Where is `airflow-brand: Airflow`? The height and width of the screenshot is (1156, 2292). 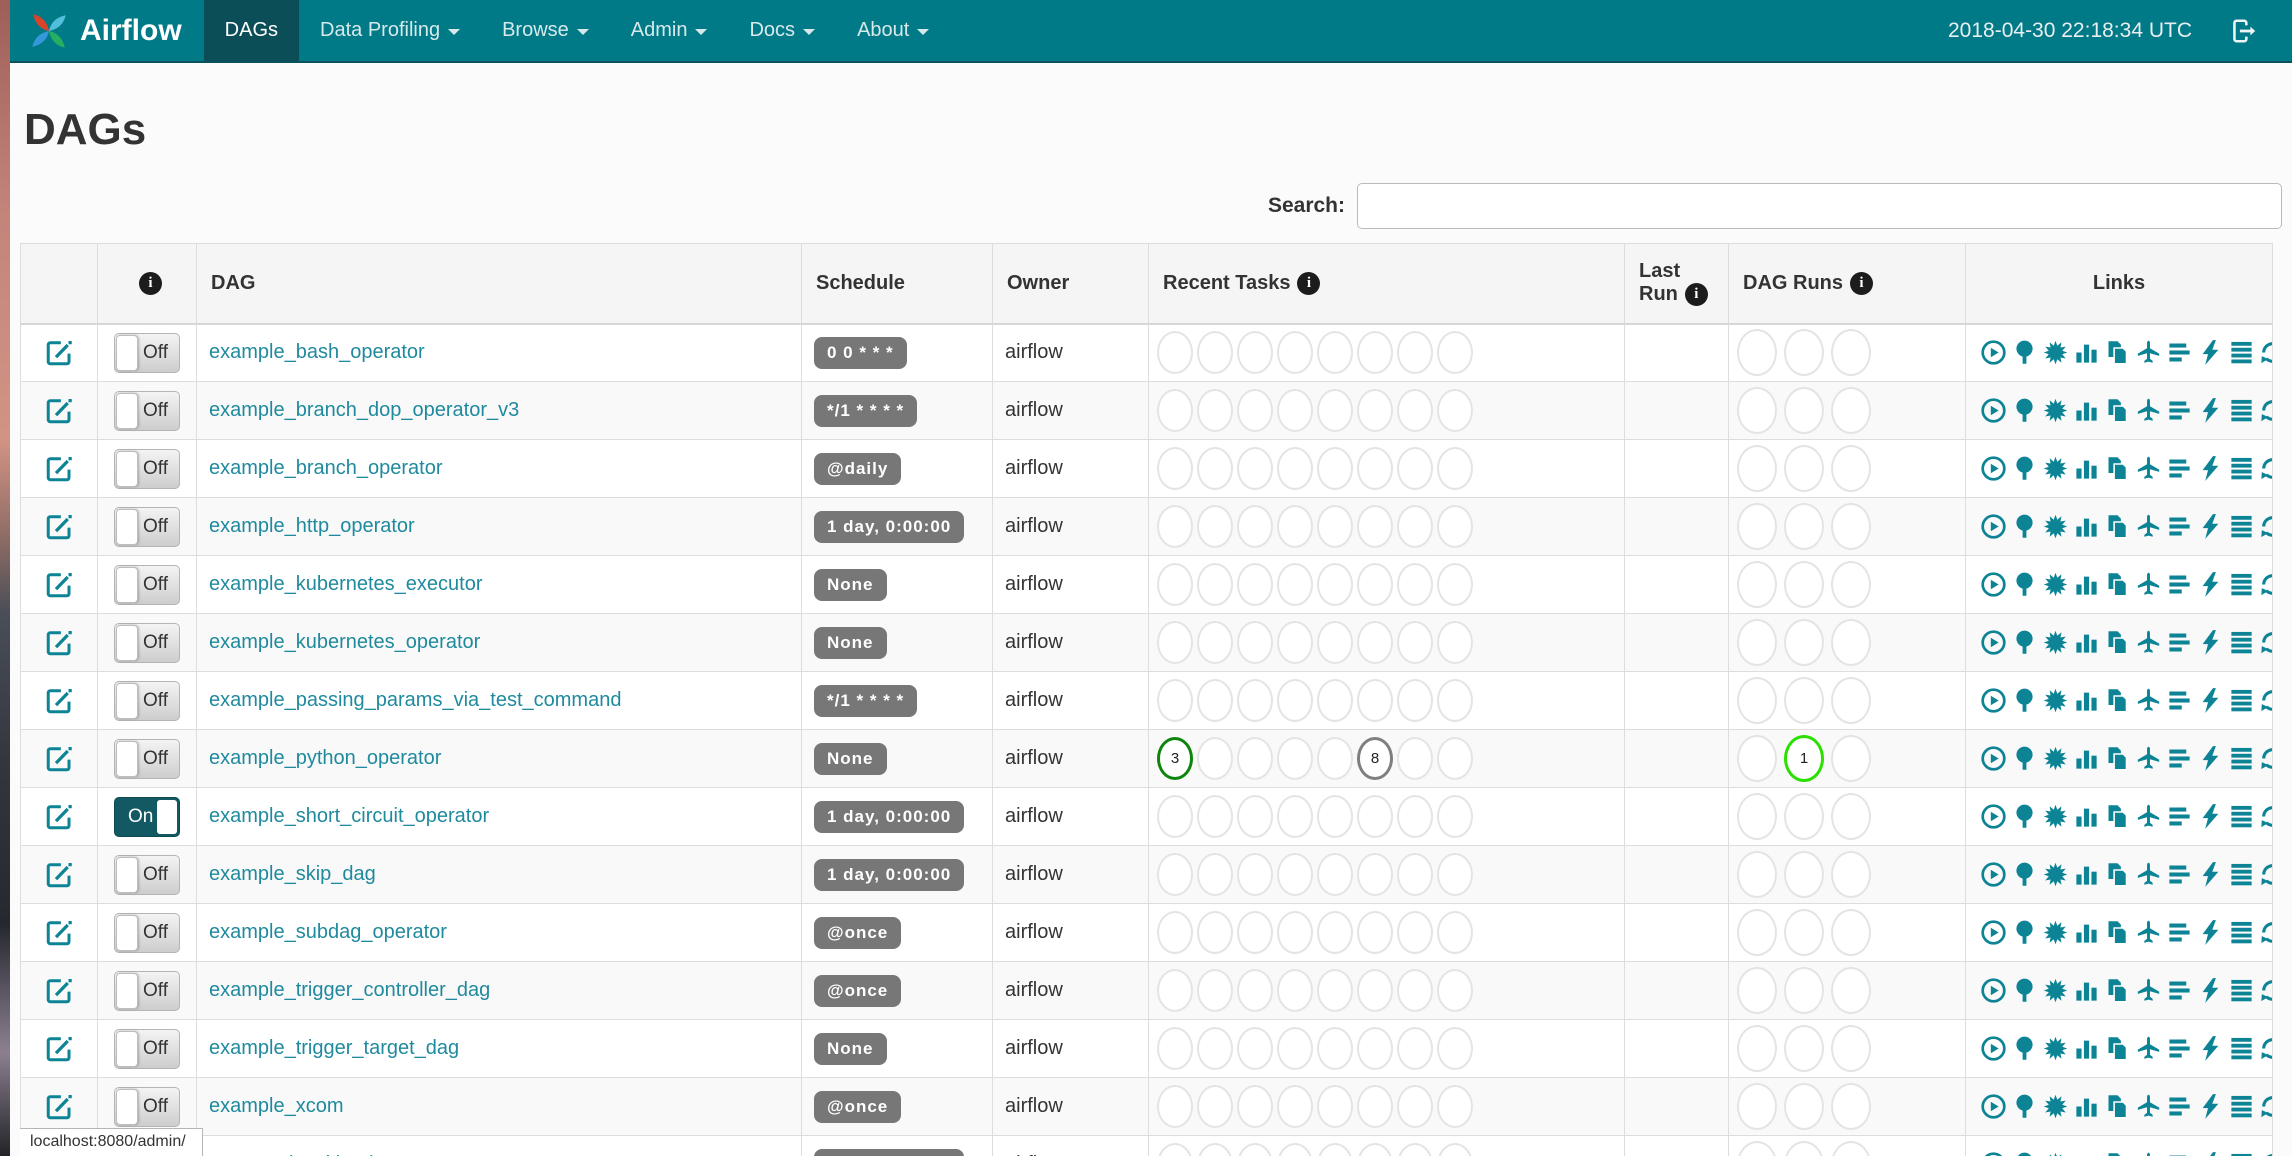
airflow-brand: Airflow is located at coordinates (107, 30).